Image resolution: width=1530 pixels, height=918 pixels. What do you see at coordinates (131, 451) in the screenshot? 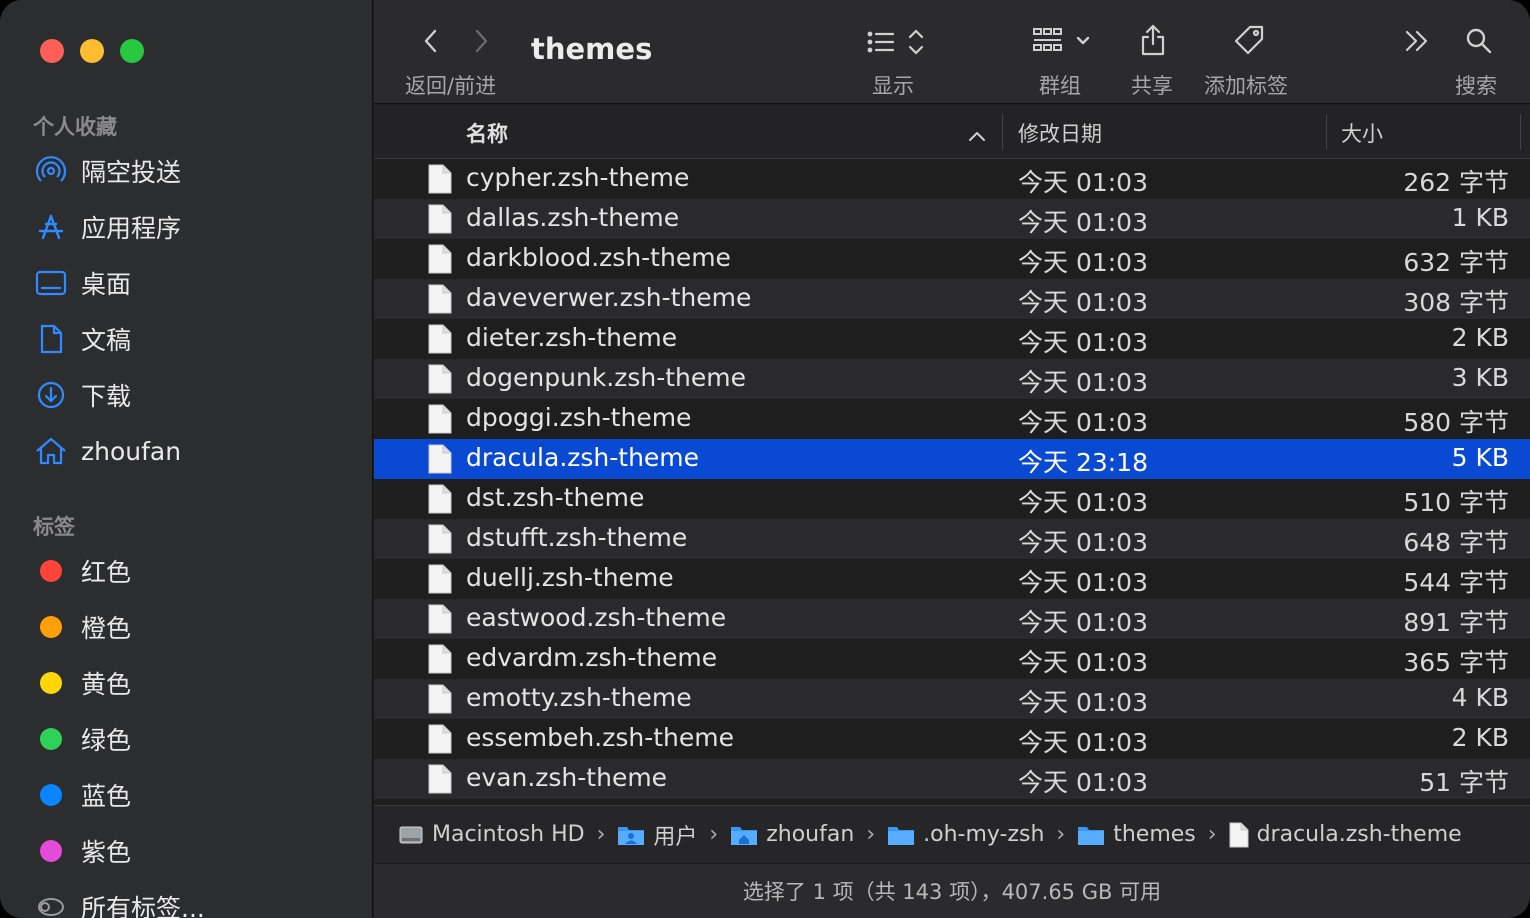
I see `sidebar-item-label: zhoufan` at bounding box center [131, 451].